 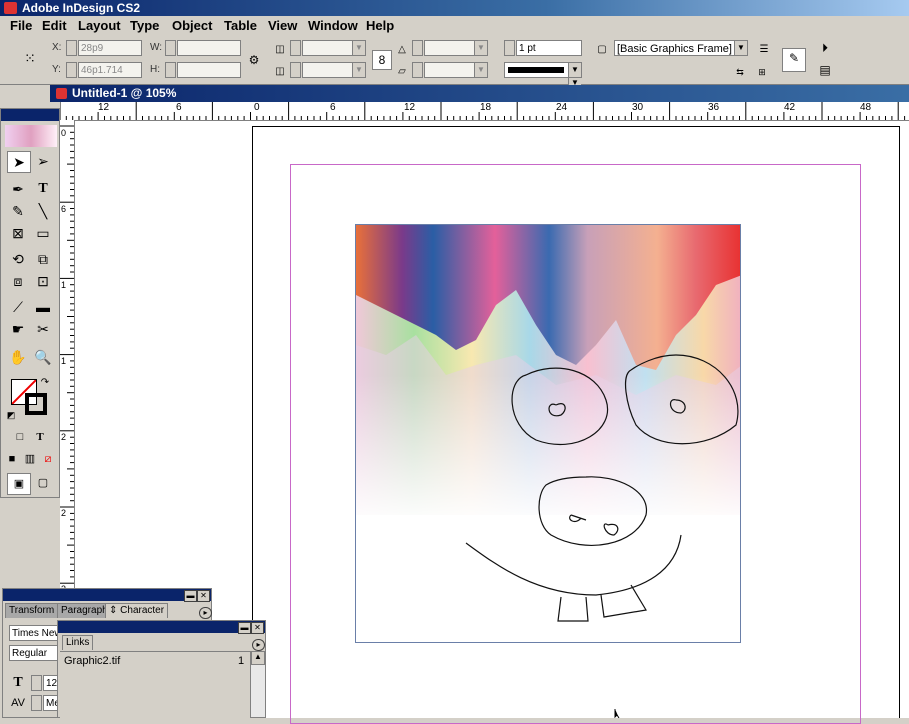 I want to click on menu-layout: Layout, so click(x=99, y=25).